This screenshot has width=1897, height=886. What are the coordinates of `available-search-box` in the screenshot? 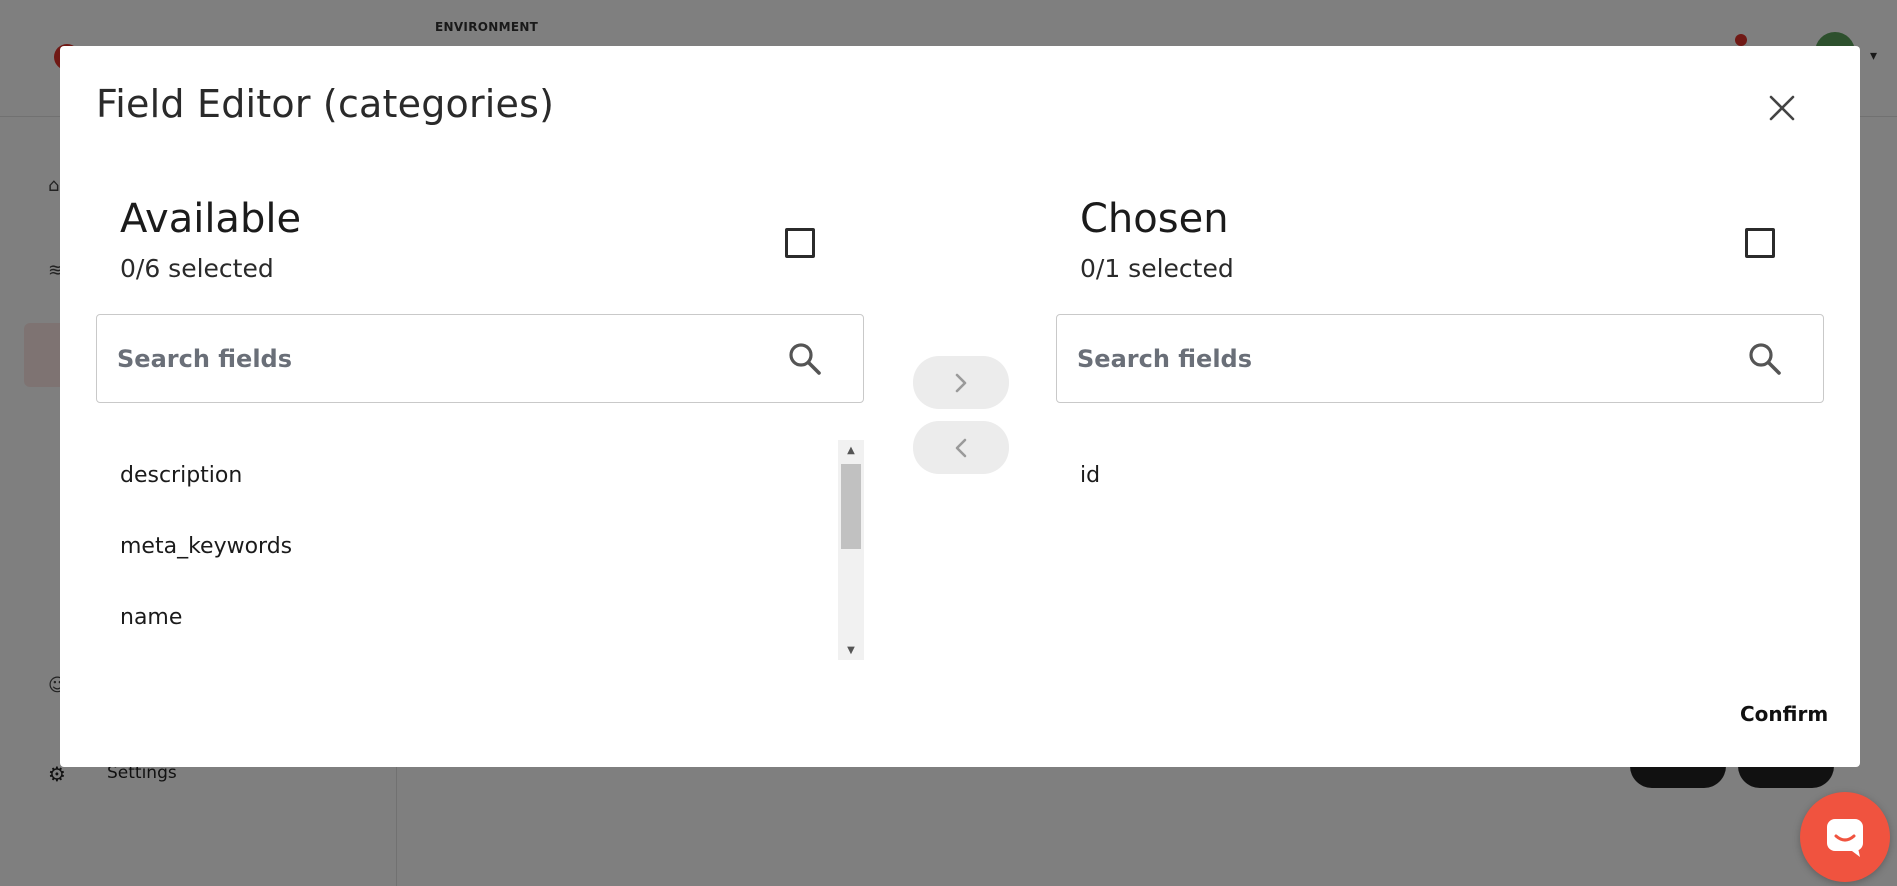 It's located at (480, 358).